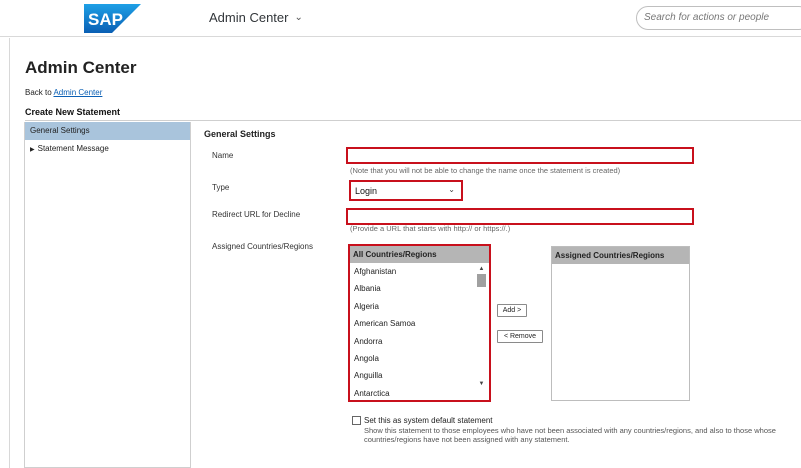  What do you see at coordinates (256, 214) in the screenshot?
I see `redirect-label: Redirect URL for Decline` at bounding box center [256, 214].